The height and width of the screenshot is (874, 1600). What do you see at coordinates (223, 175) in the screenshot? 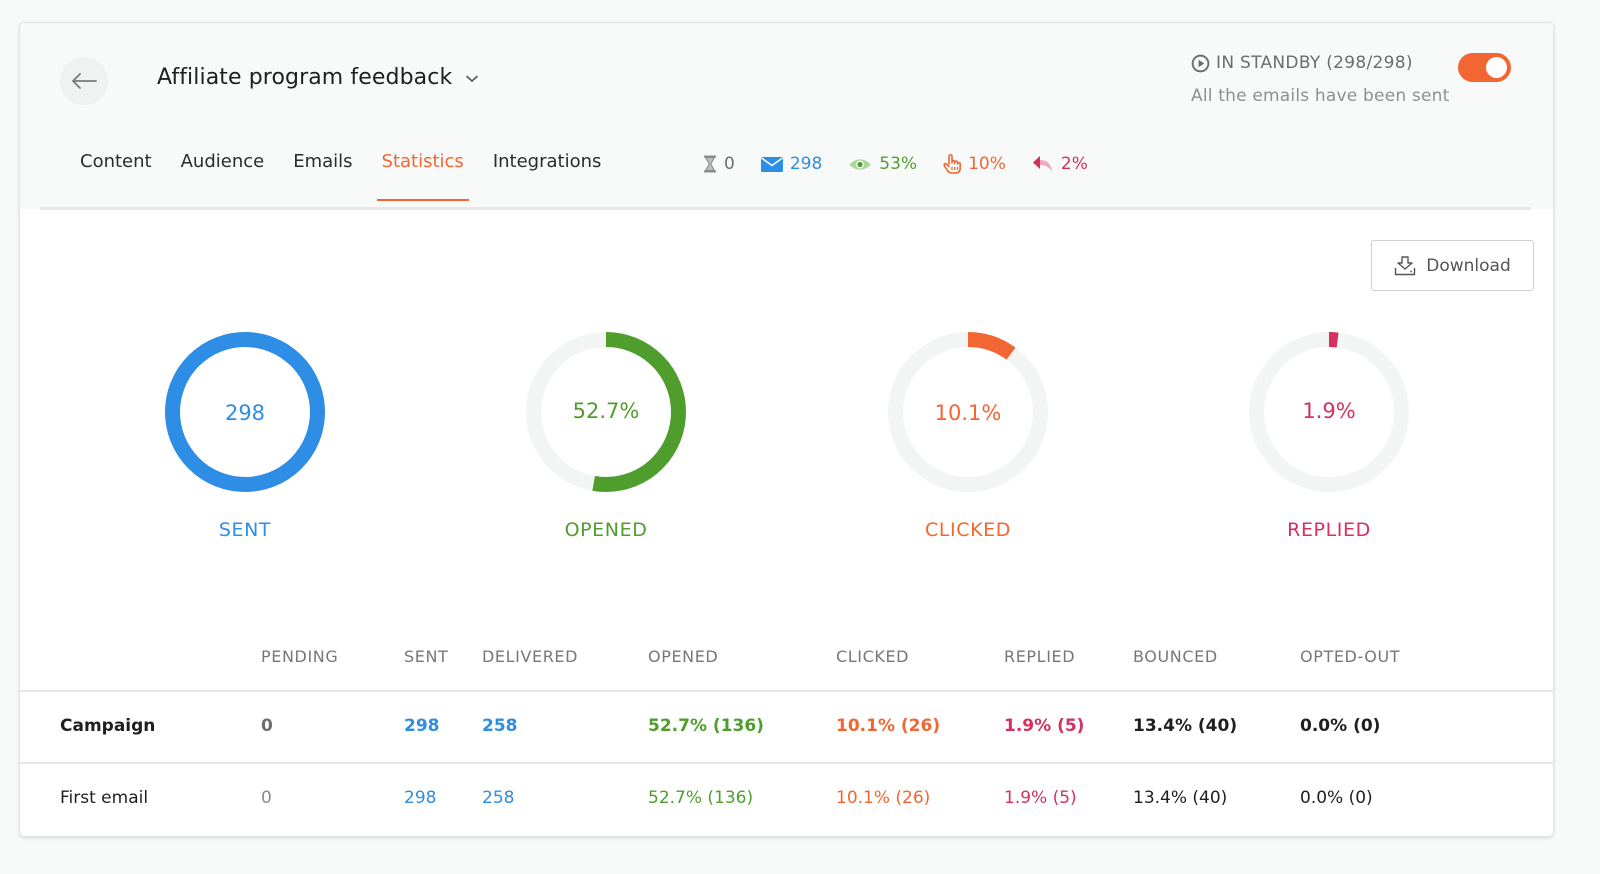
I see `tab-audience: Audience` at bounding box center [223, 175].